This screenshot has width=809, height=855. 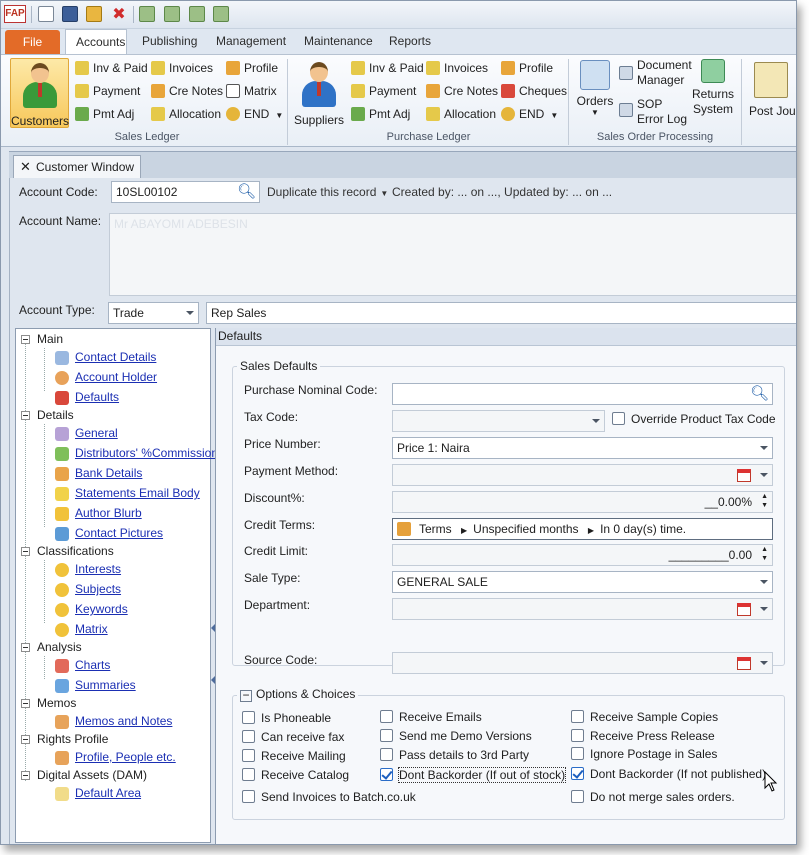 I want to click on sales-matrix-button: Matrix, so click(x=251, y=91).